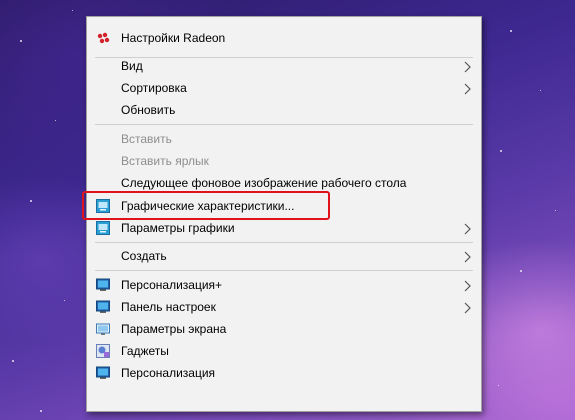 The image size is (575, 420). What do you see at coordinates (103, 228) in the screenshot?
I see `intel-graphics-icon` at bounding box center [103, 228].